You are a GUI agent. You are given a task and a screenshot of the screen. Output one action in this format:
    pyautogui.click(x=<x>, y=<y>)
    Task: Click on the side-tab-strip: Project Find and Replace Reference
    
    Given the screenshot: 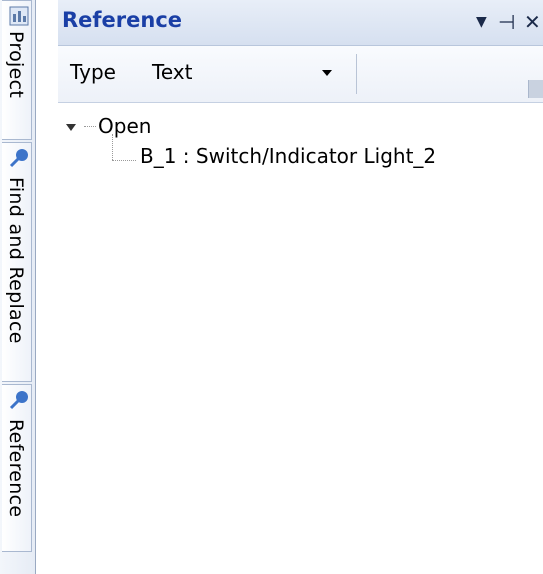 What is the action you would take?
    pyautogui.click(x=18, y=287)
    